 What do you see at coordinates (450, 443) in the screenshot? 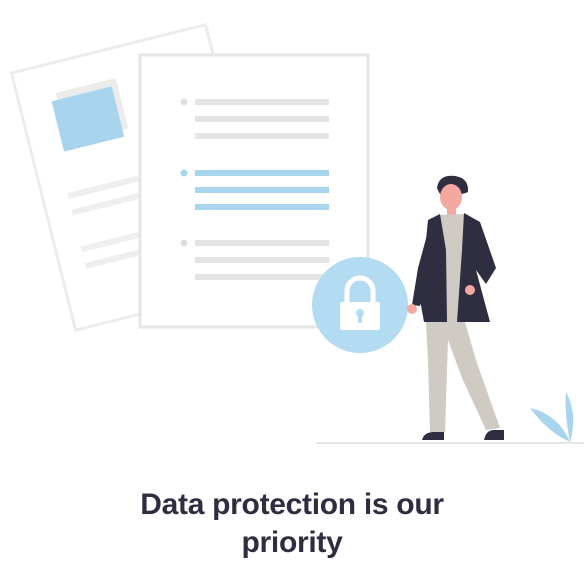
I see `ground-line` at bounding box center [450, 443].